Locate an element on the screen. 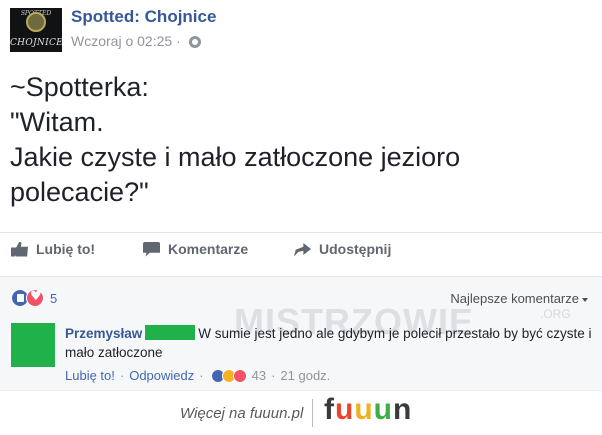  comment-like-link: Lubię to! is located at coordinates (90, 375).